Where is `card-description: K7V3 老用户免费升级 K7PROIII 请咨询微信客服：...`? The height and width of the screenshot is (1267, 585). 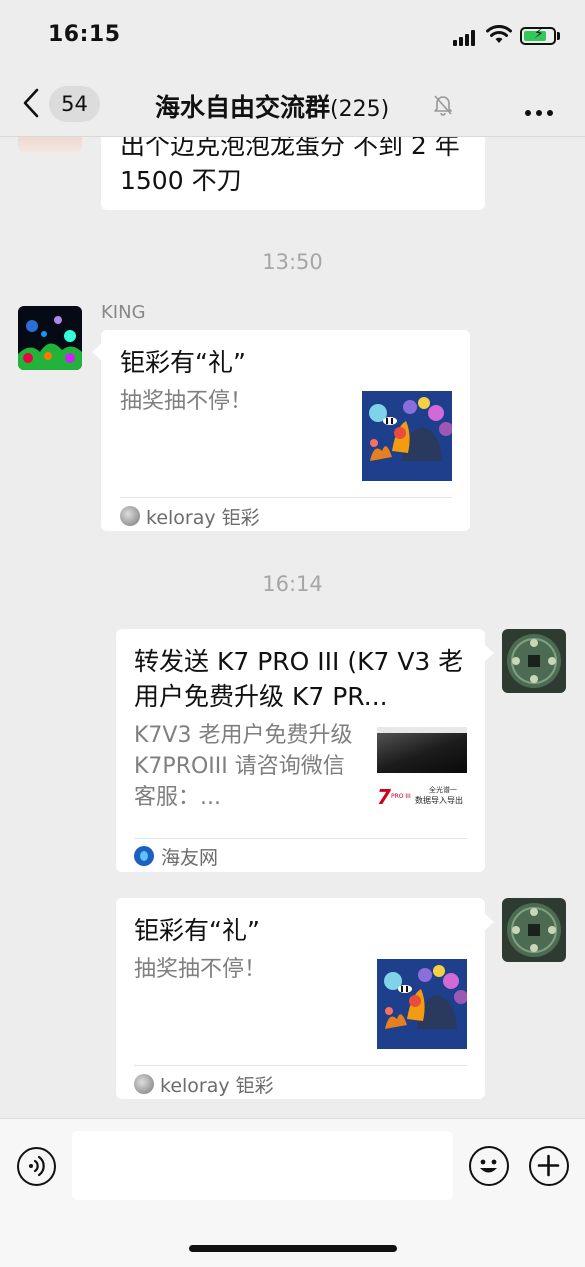 card-description: K7V3 老用户免费升级 K7PROIII 请咨询微信客服：... is located at coordinates (243, 766).